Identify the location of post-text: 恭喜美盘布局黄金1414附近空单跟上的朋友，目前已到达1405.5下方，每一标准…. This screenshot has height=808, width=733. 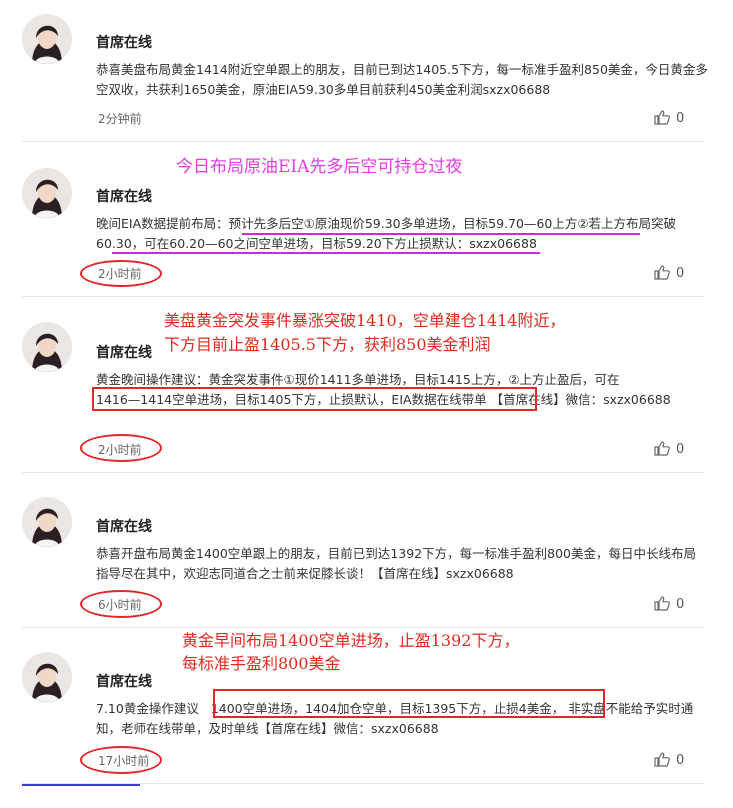
(402, 79).